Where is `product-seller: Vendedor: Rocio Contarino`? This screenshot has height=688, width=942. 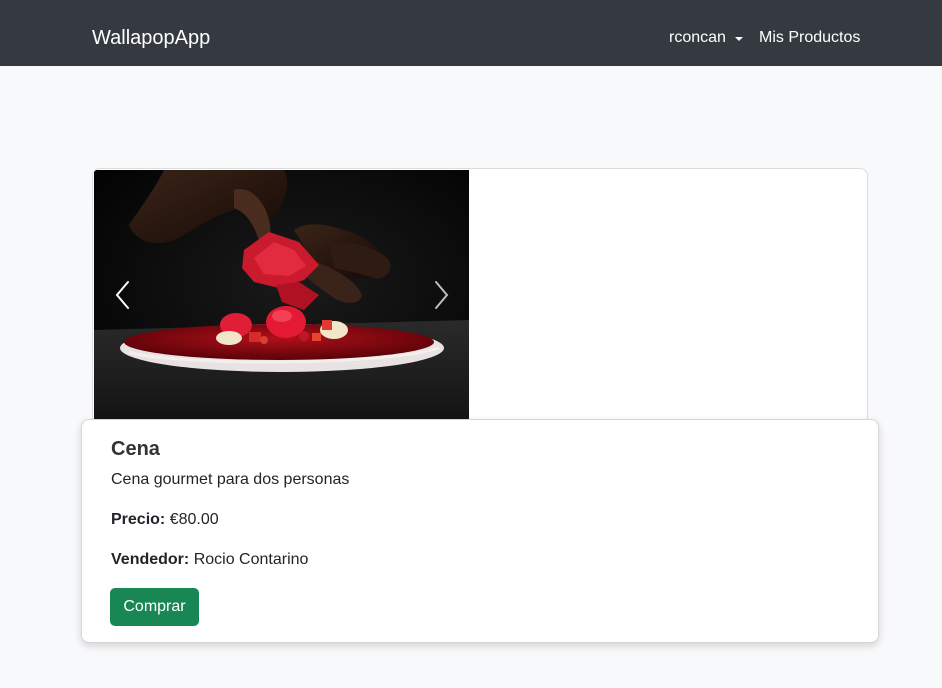
product-seller: Vendedor: Rocio Contarino is located at coordinates (209, 560).